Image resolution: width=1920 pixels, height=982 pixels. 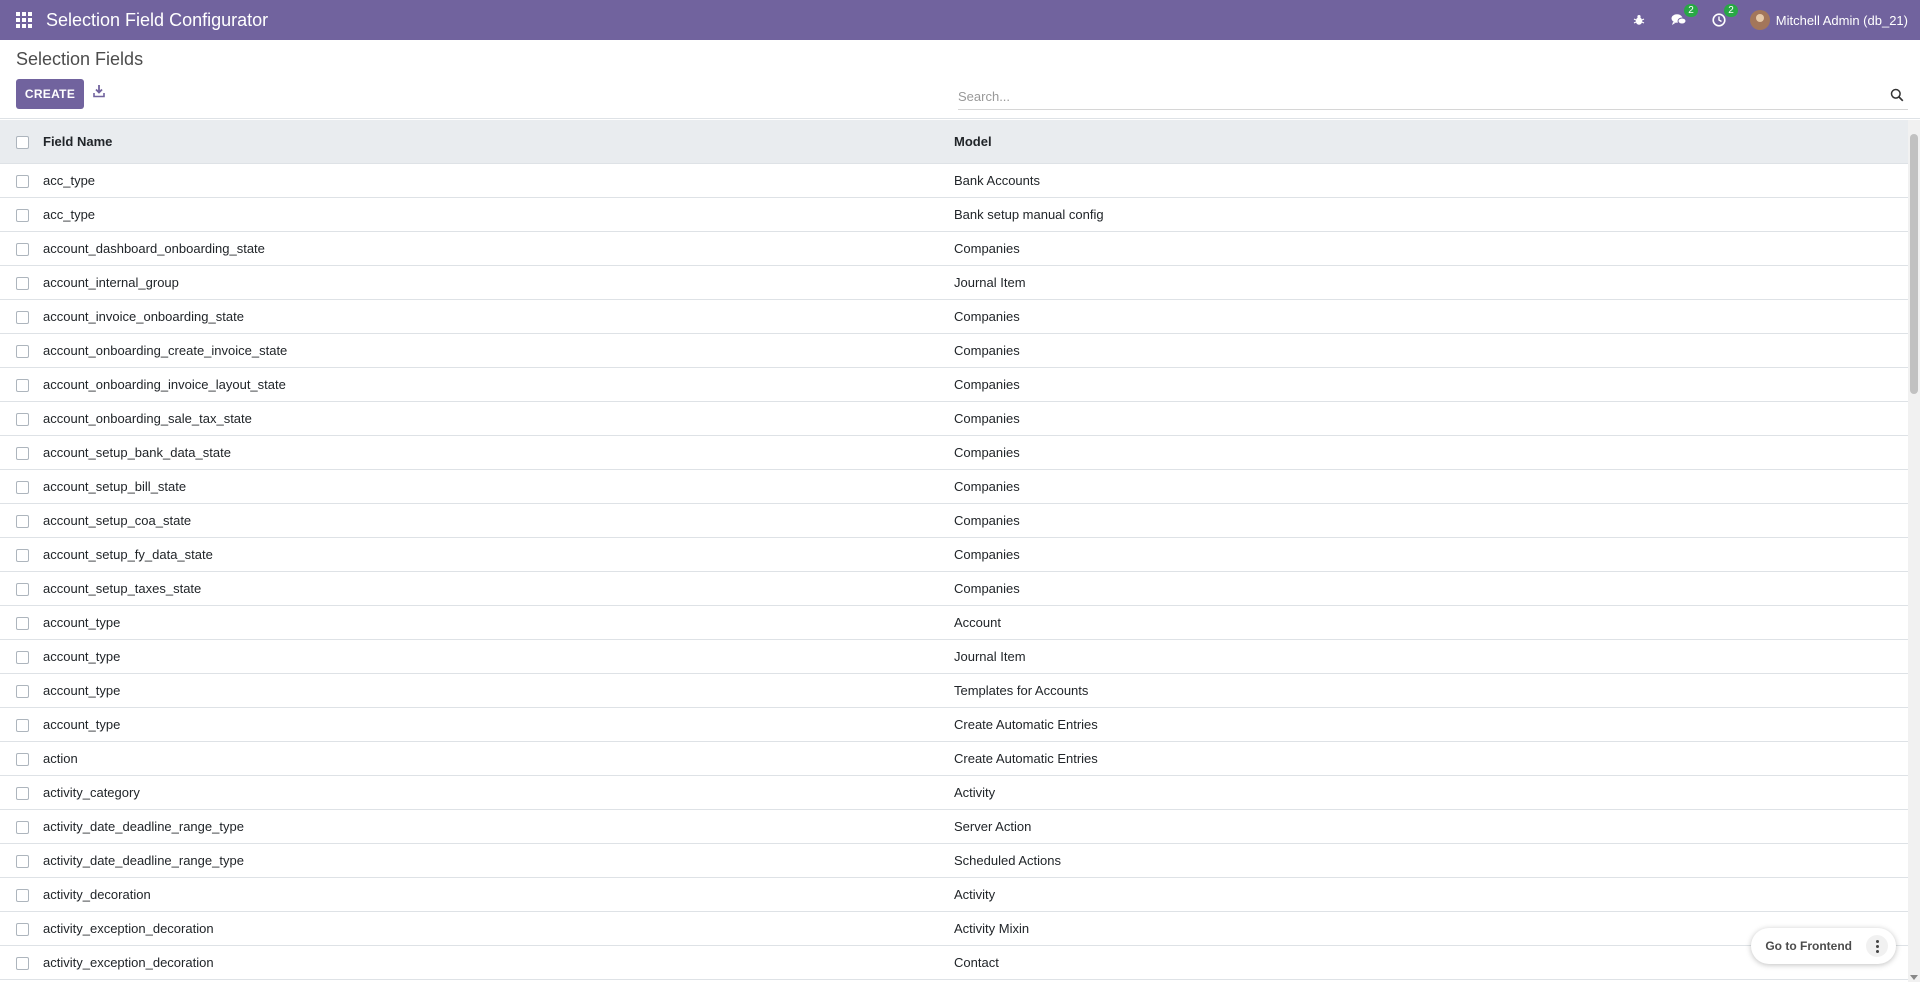 I want to click on field-name-cell: account_setup_bill_state, so click(x=498, y=486).